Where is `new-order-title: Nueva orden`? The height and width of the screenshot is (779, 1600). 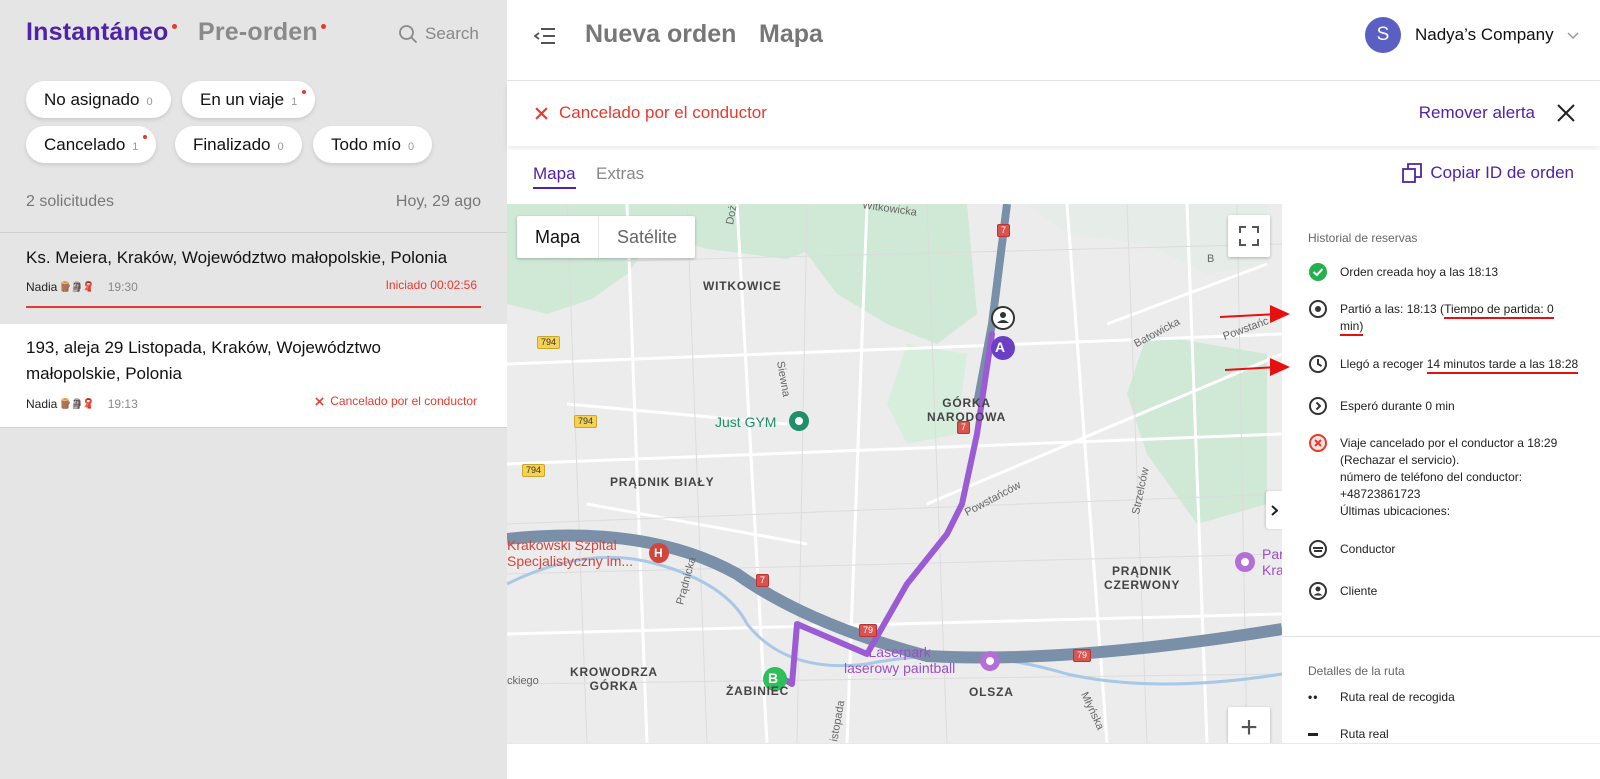
new-order-title: Nueva orden is located at coordinates (660, 34).